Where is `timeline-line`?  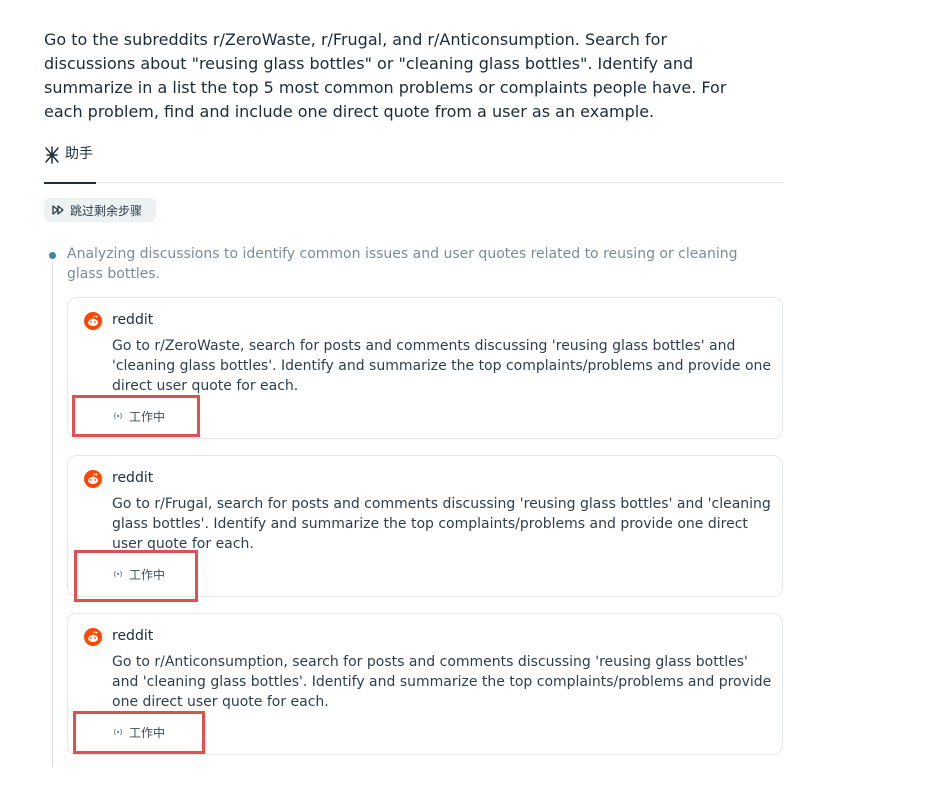 timeline-line is located at coordinates (52, 514).